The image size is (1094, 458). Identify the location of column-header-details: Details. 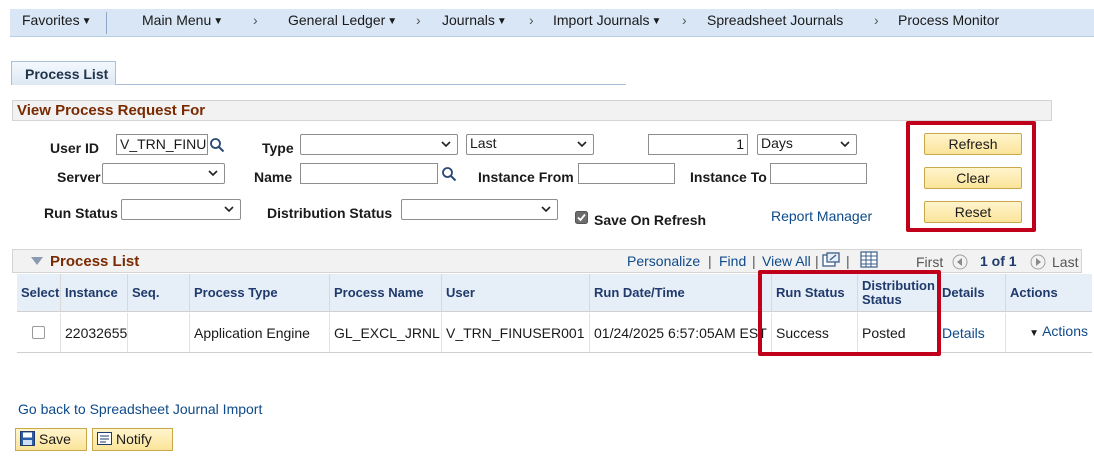
(972, 293).